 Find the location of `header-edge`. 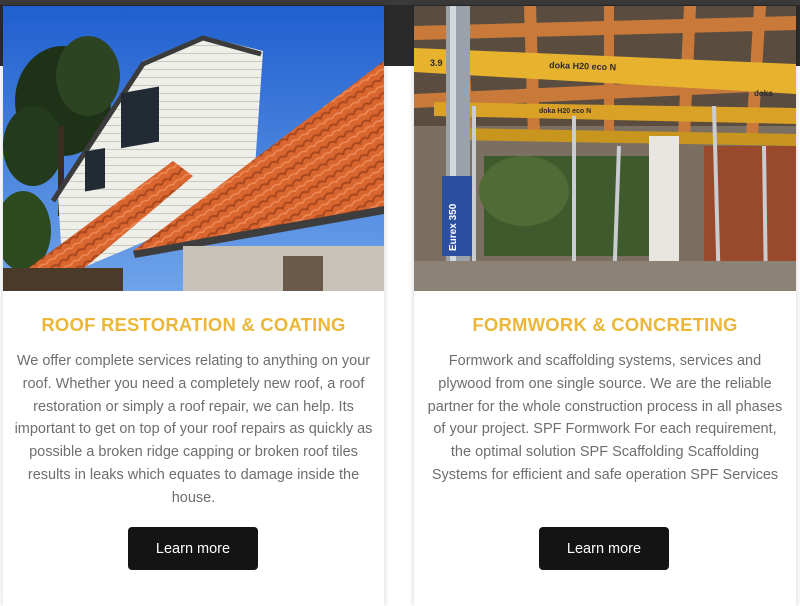

header-edge is located at coordinates (400, 2).